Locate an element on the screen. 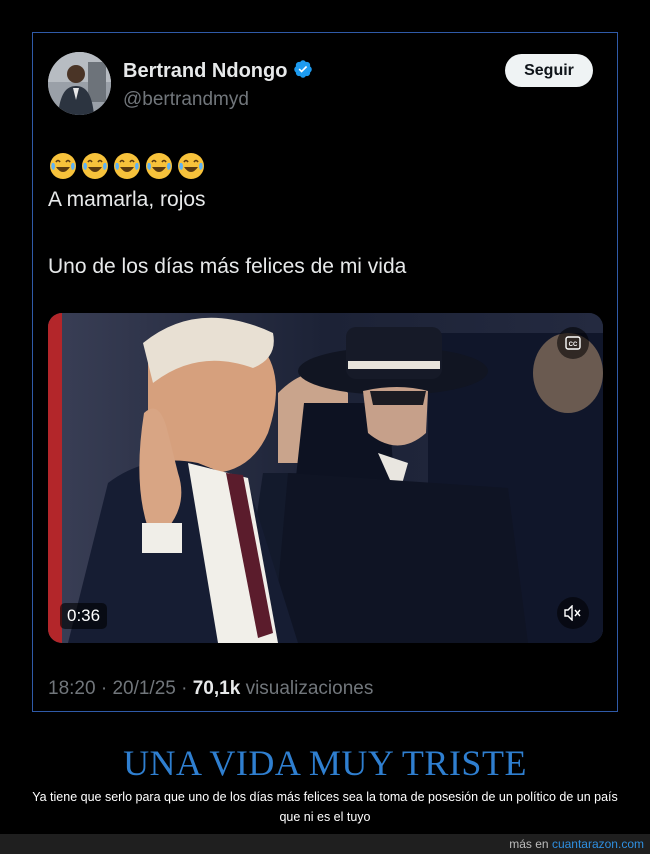 Image resolution: width=650 pixels, height=854 pixels. post-headline: UNA VIDA MUY TRISTE is located at coordinates (325, 763).